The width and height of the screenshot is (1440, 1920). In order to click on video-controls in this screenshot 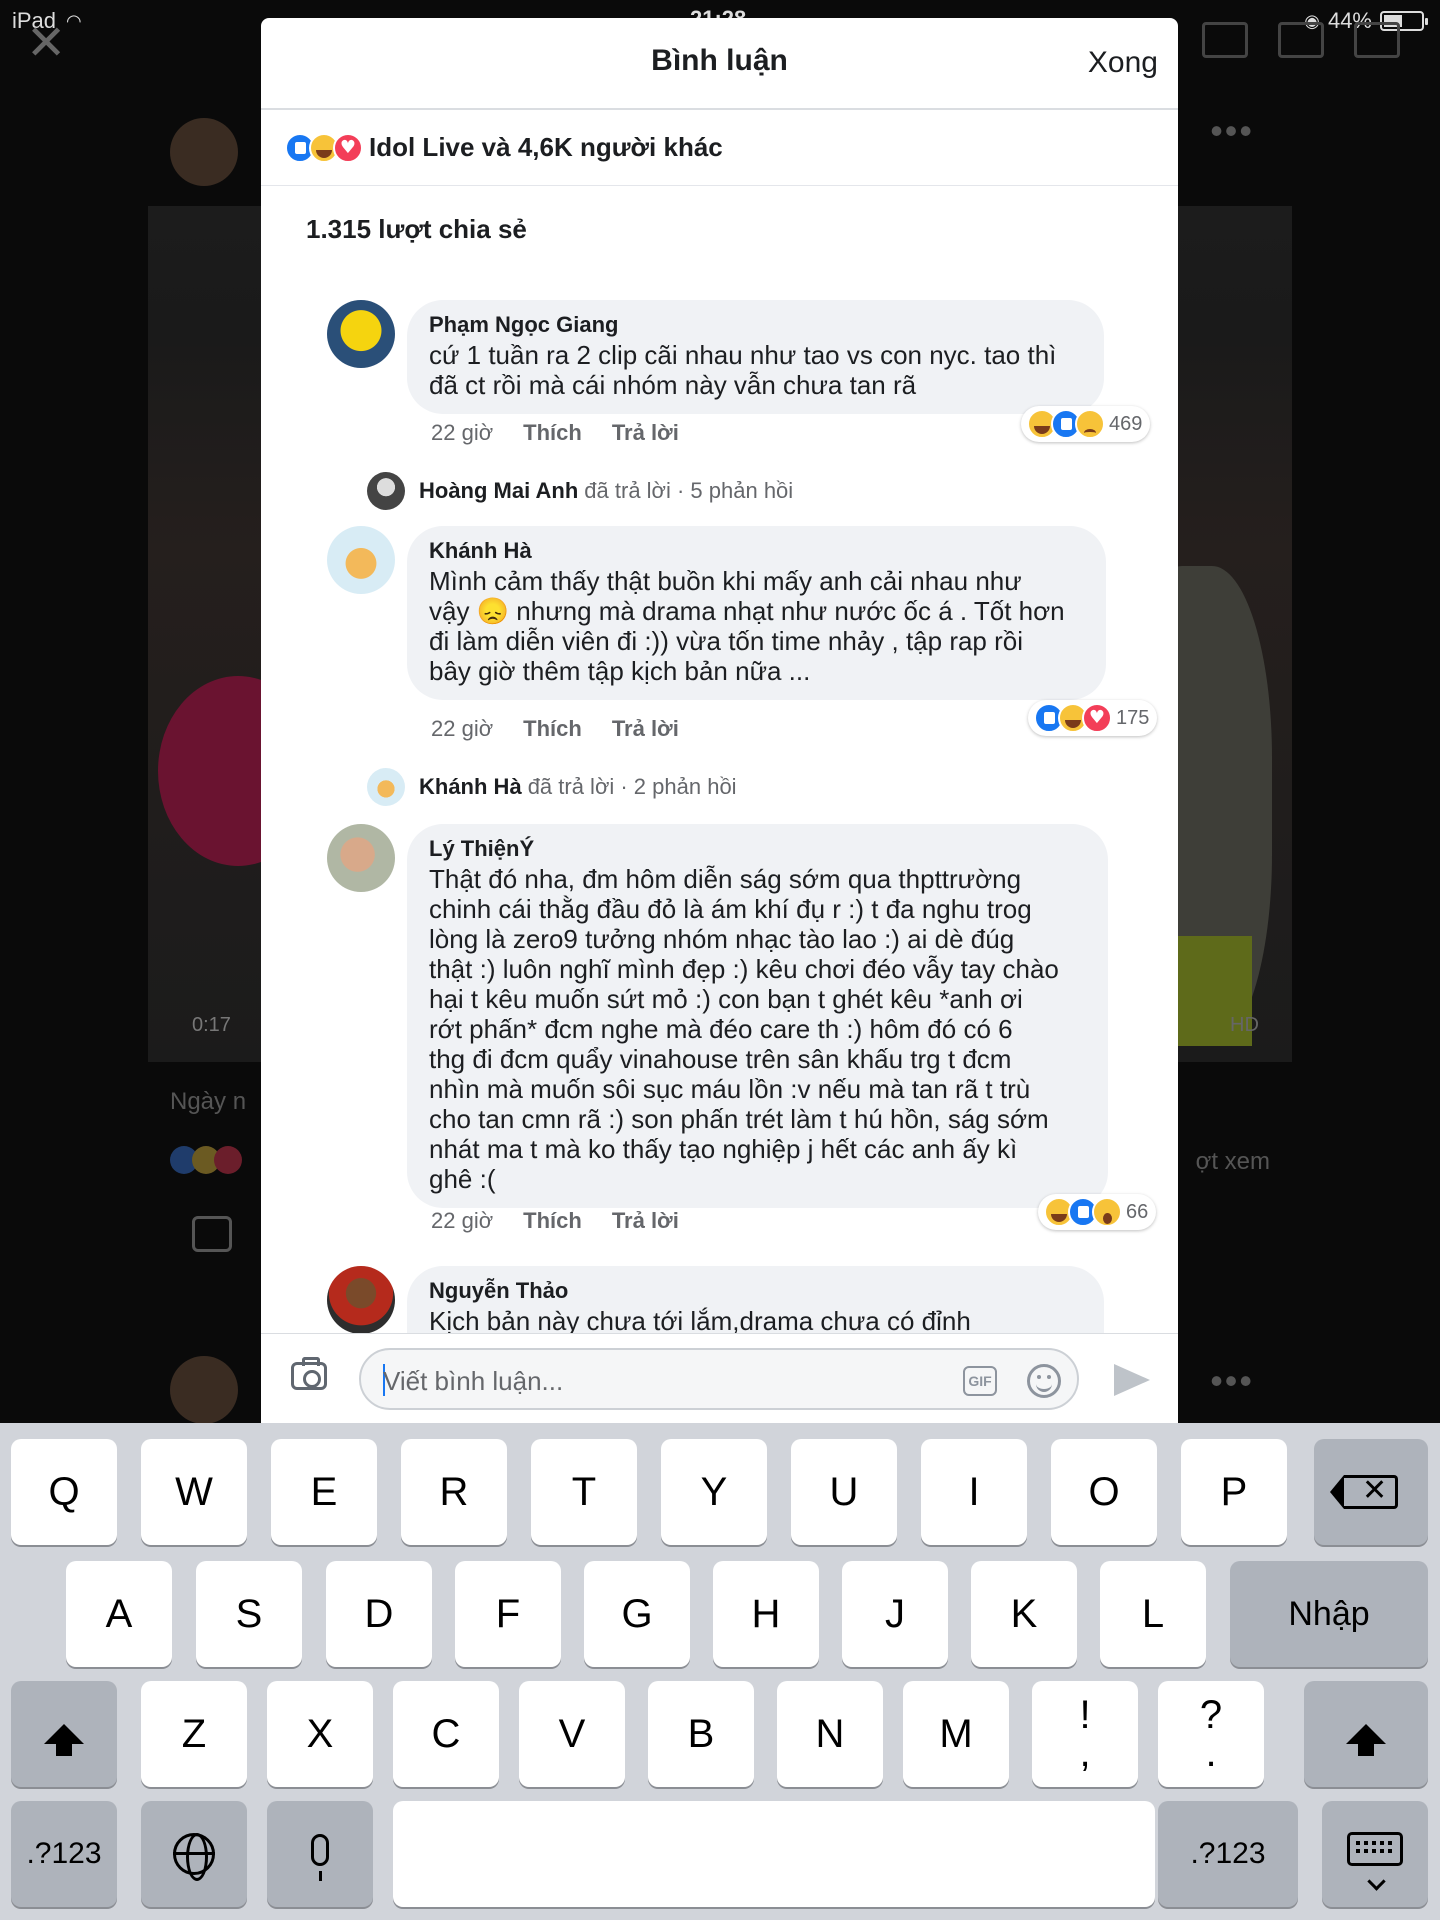, I will do `click(1301, 40)`.